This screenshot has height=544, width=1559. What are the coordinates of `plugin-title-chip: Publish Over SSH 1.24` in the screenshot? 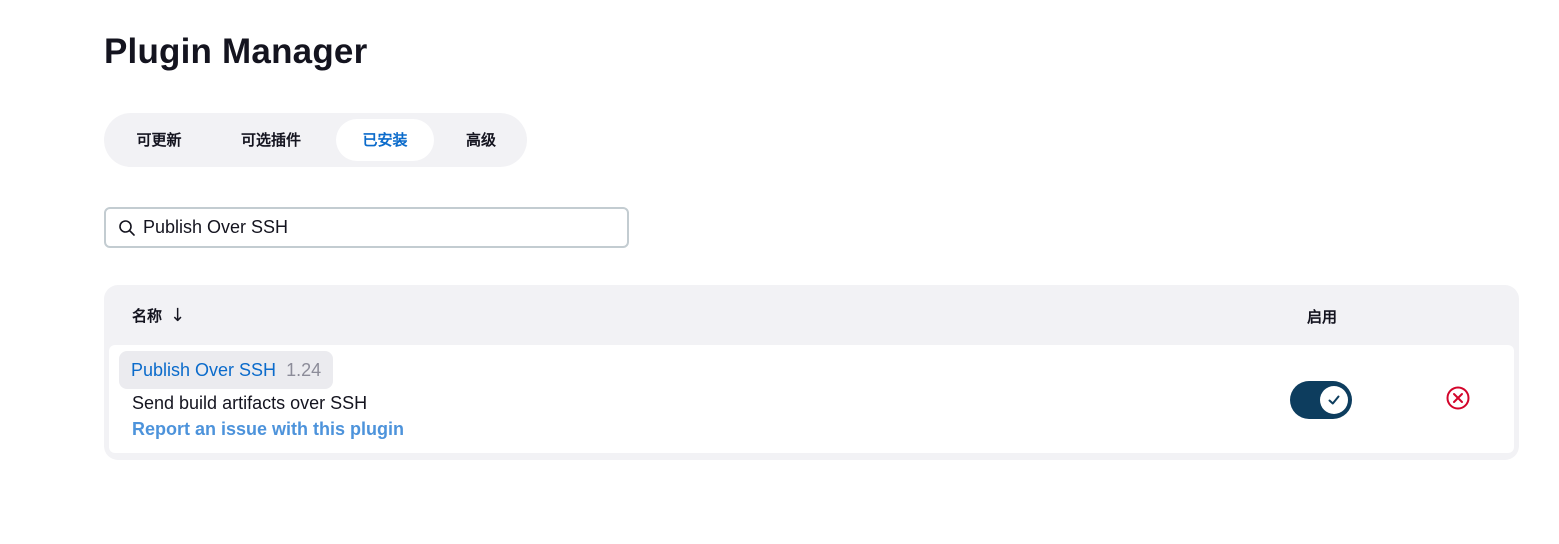 It's located at (226, 370).